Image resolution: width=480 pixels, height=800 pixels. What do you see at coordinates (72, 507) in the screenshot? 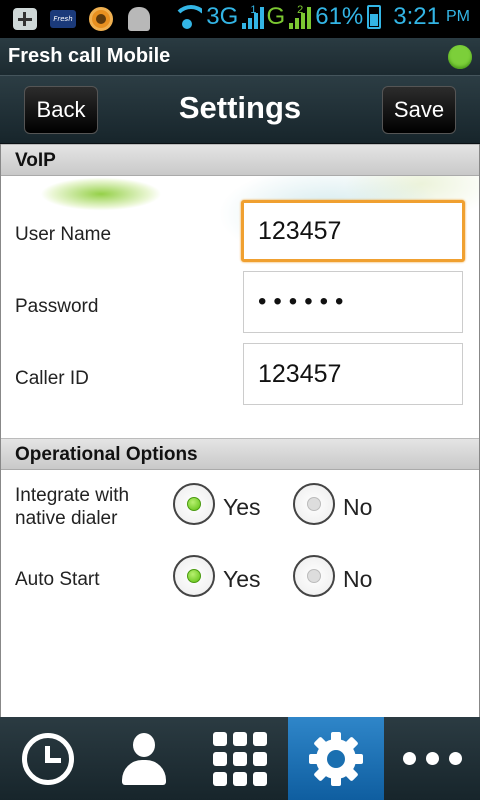
I see `integrate-dialer-label: Integrate with native dialer` at bounding box center [72, 507].